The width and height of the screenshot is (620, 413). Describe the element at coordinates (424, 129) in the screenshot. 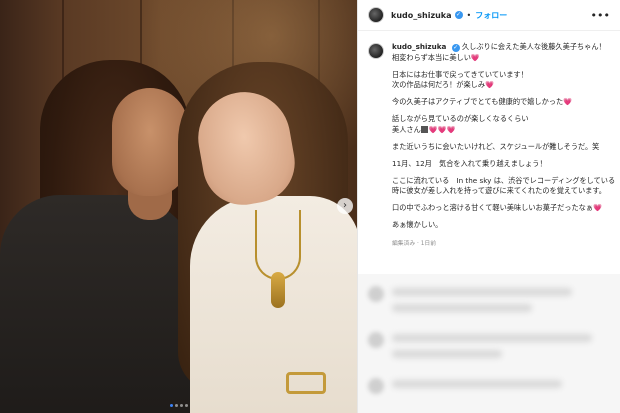

I see `emoji-icon` at that location.